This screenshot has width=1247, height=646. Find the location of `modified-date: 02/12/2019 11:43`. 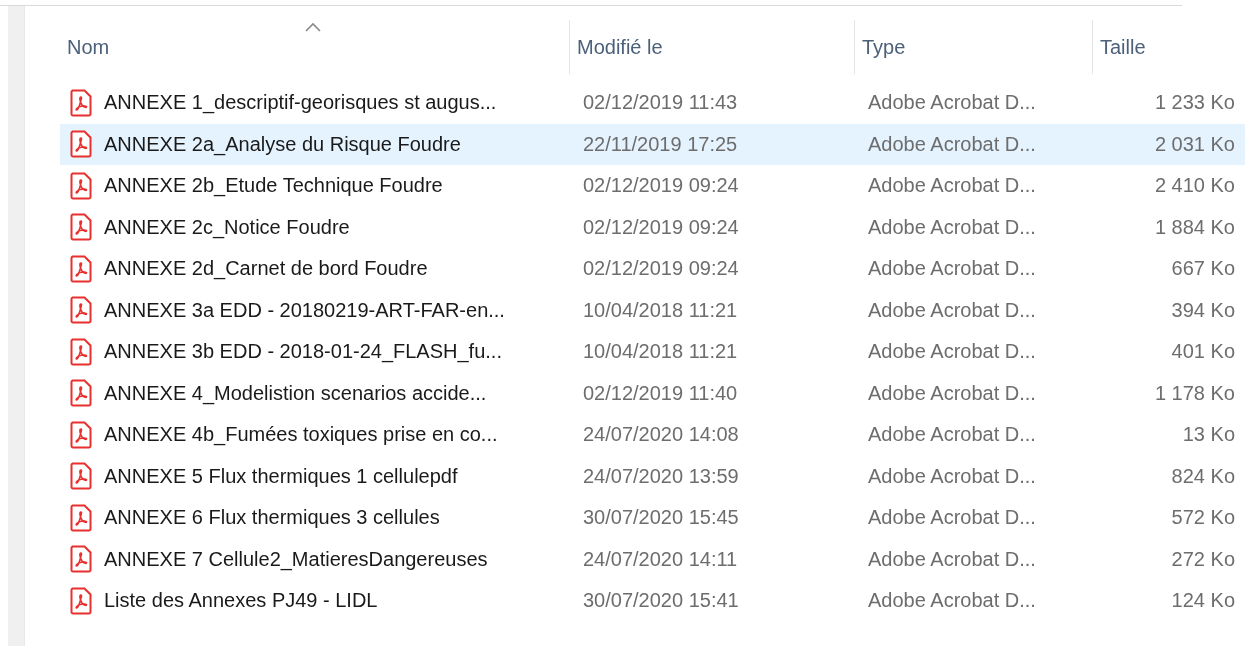

modified-date: 02/12/2019 11:43 is located at coordinates (660, 103).